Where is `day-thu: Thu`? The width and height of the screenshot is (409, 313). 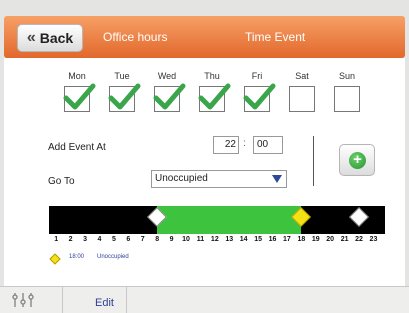
day-thu: Thu is located at coordinates (213, 91).